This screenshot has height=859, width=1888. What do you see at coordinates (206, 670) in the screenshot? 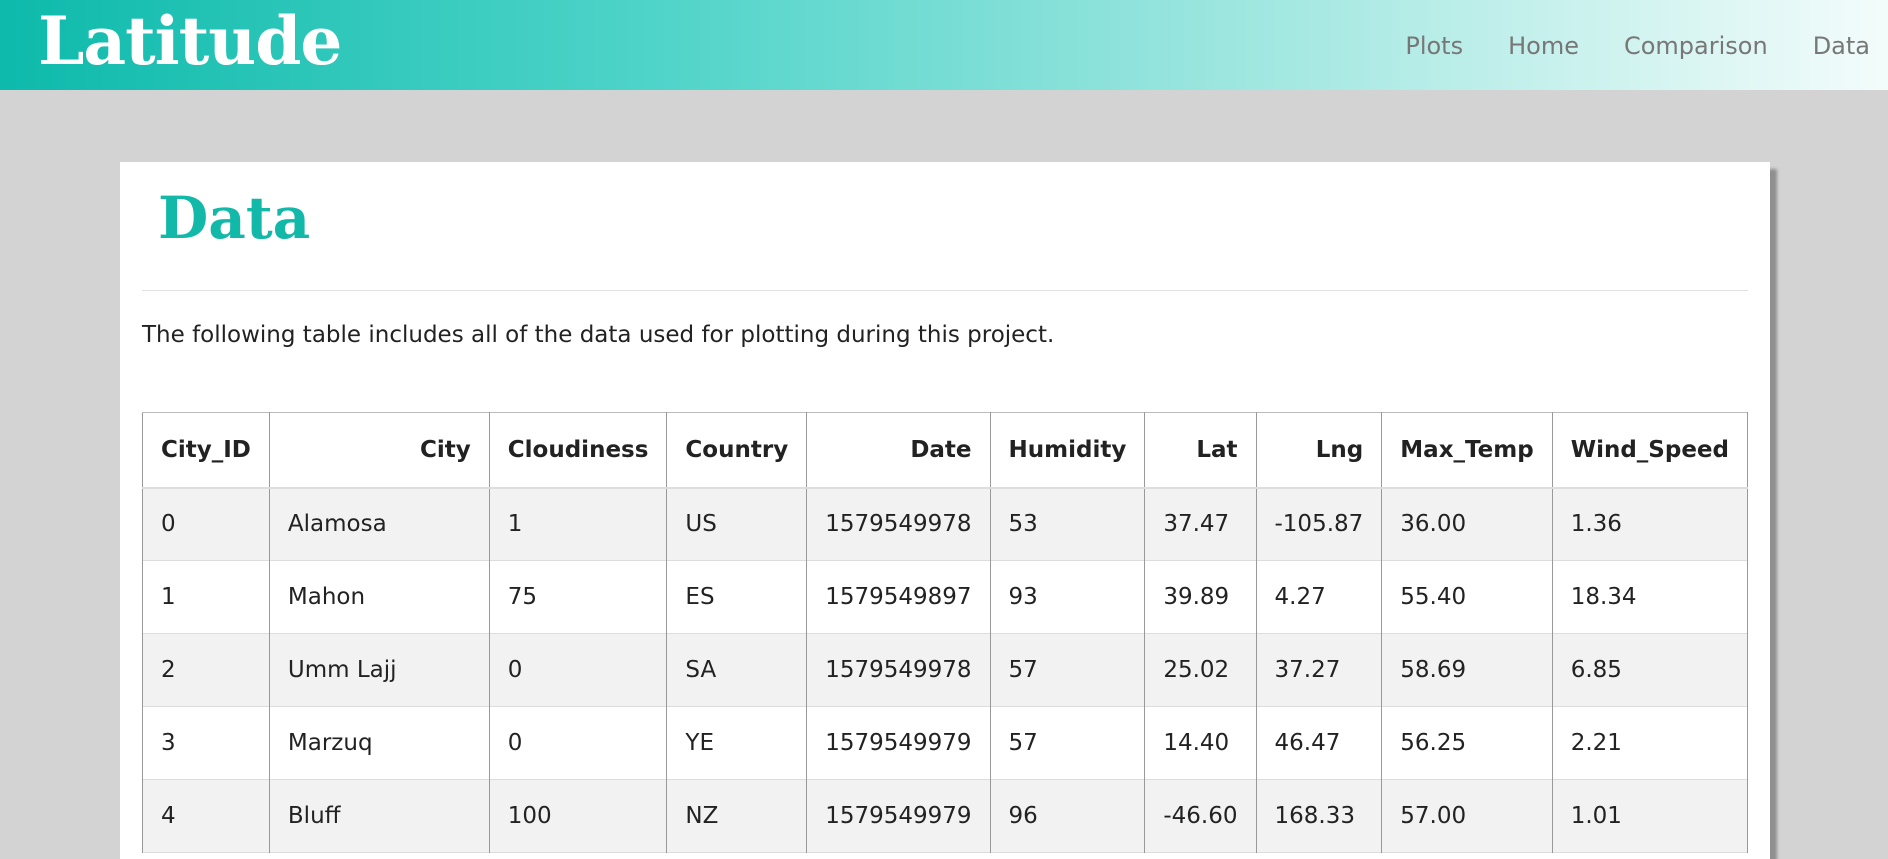
I see `cell-city-id: 2` at bounding box center [206, 670].